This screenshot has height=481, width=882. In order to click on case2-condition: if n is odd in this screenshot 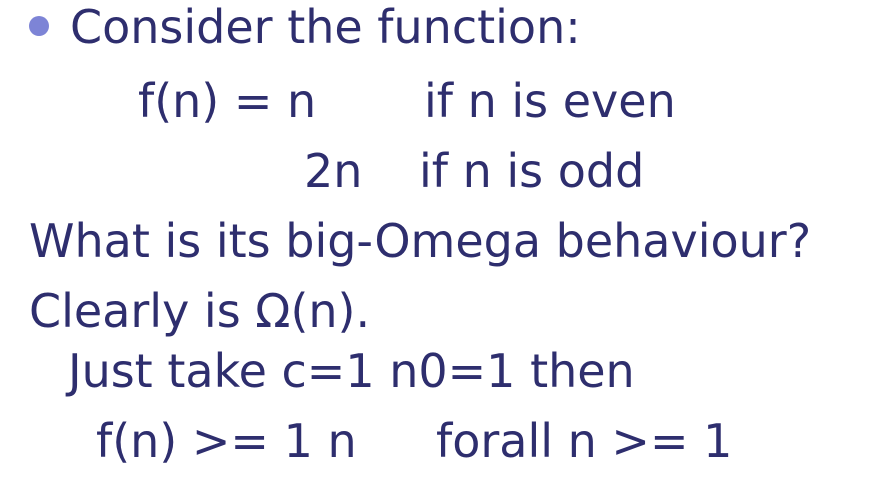, I will do `click(532, 171)`.